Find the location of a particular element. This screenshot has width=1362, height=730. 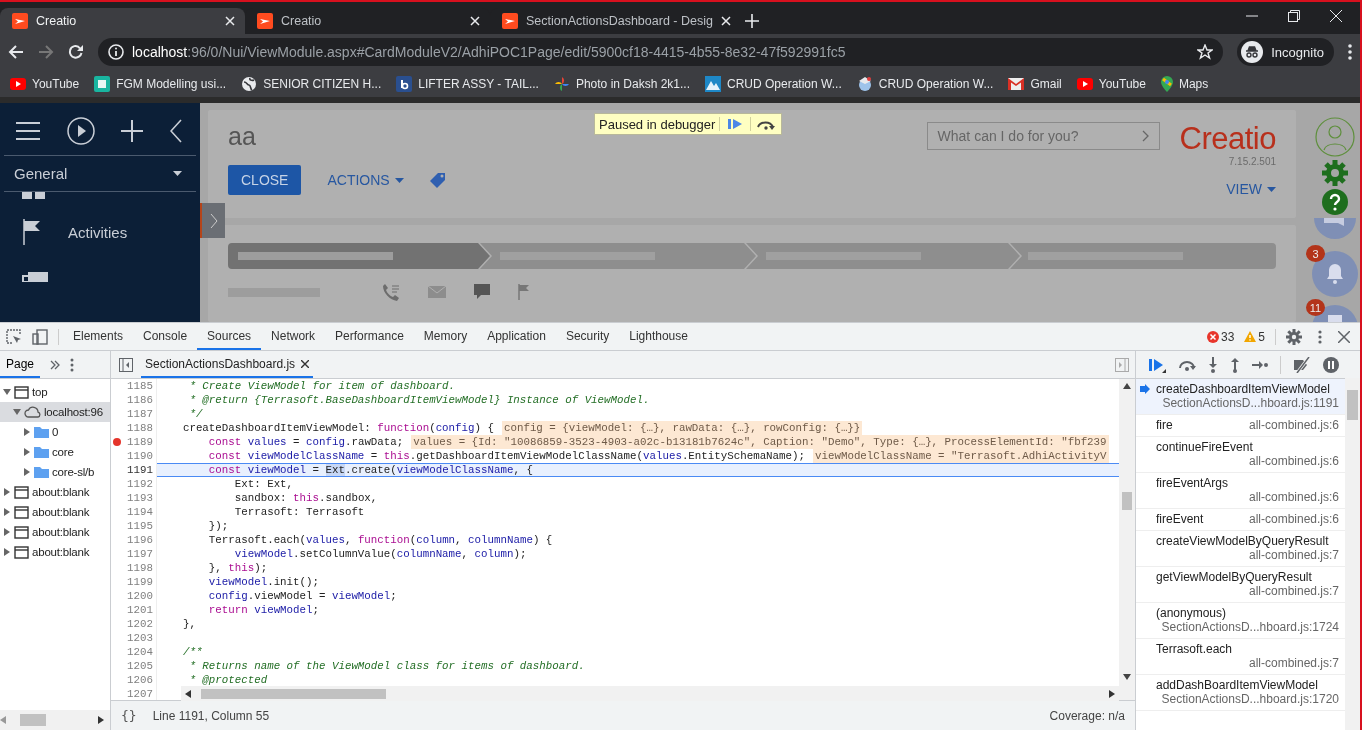

line-number: 1185 is located at coordinates (133, 386).